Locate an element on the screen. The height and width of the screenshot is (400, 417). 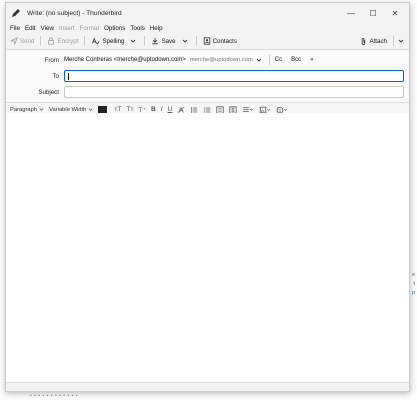
spelling-button: Spelling is located at coordinates (107, 41).